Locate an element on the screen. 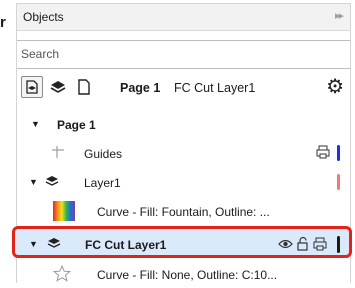  tree-row-label: Page 1 is located at coordinates (76, 125).